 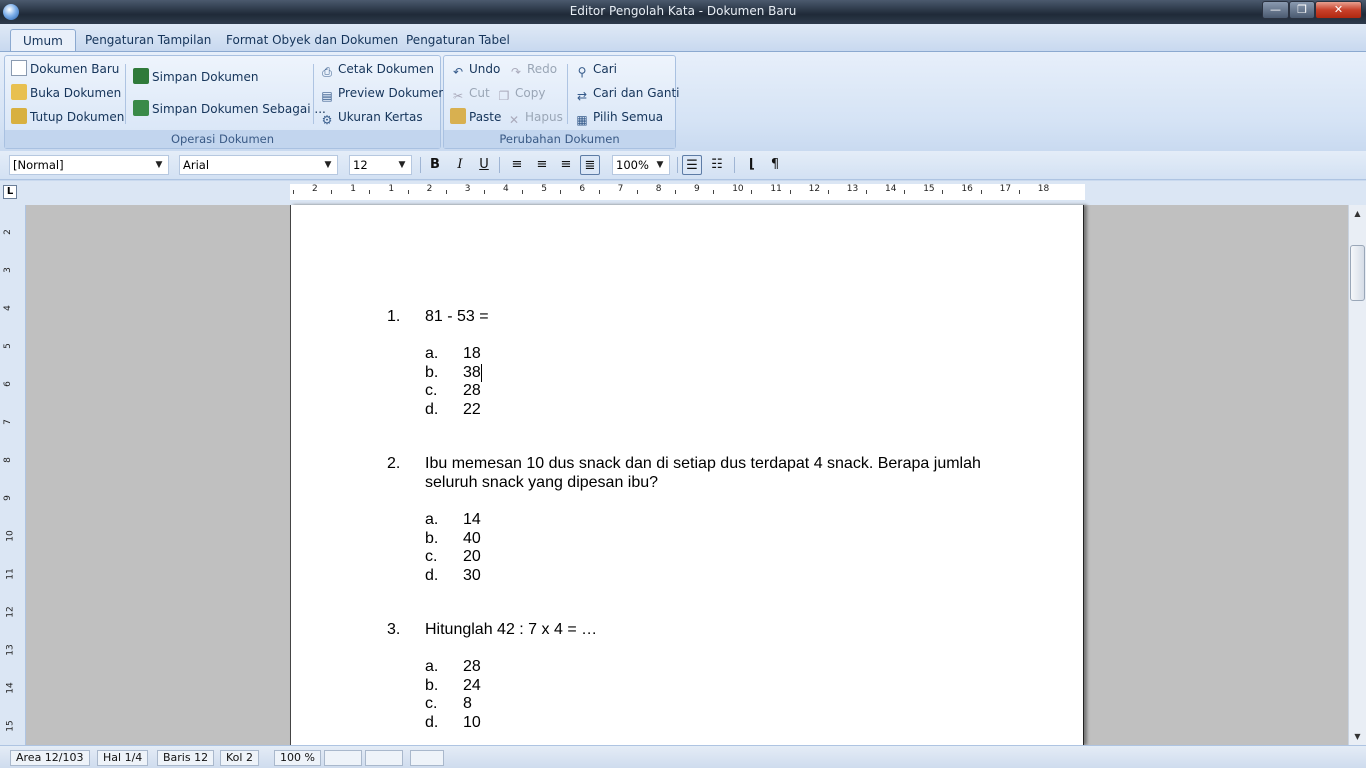 What do you see at coordinates (315, 189) in the screenshot?
I see `ruler-number: 2` at bounding box center [315, 189].